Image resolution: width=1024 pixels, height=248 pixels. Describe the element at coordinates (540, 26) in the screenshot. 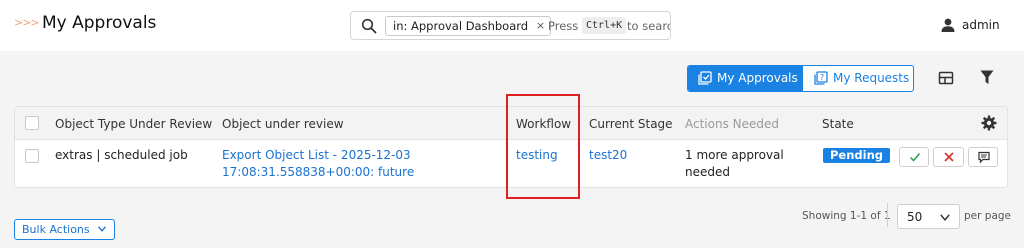

I see `close-icon: ×` at that location.